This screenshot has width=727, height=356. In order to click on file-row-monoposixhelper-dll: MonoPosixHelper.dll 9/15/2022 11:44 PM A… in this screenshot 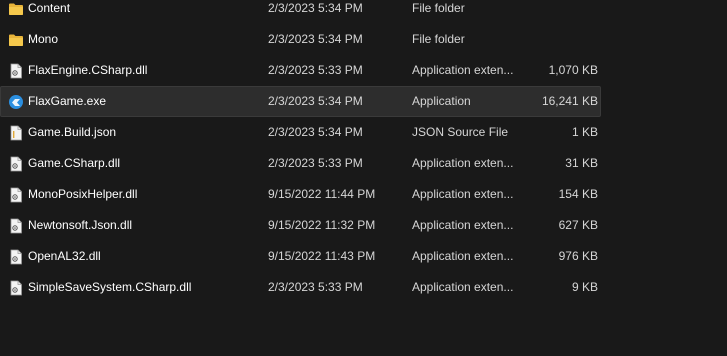, I will do `click(300, 194)`.